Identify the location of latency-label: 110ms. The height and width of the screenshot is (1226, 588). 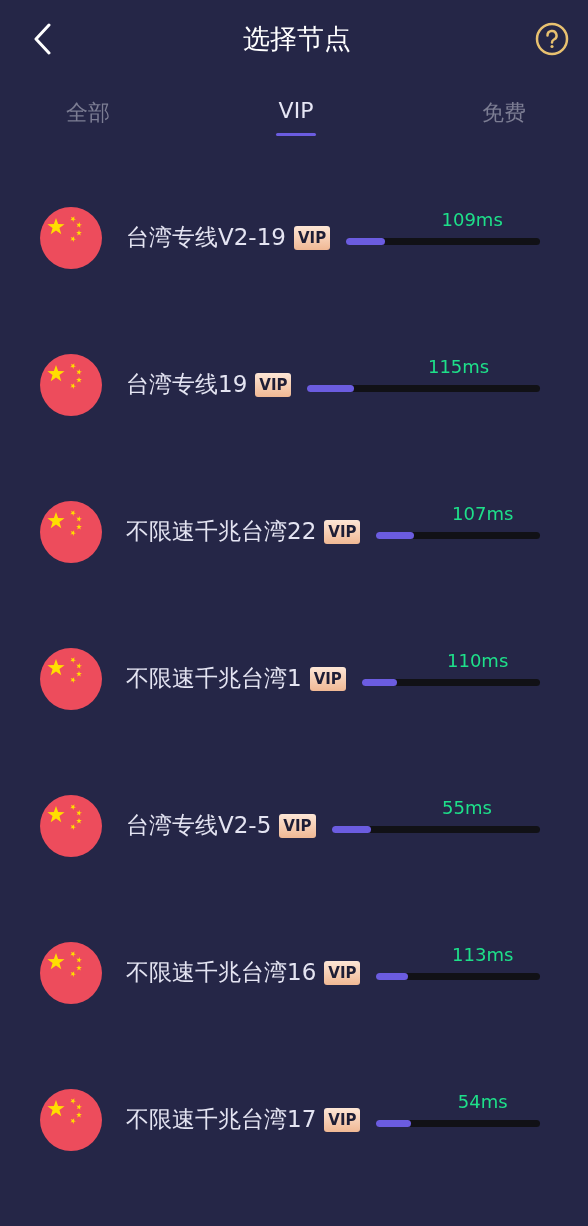
(477, 660).